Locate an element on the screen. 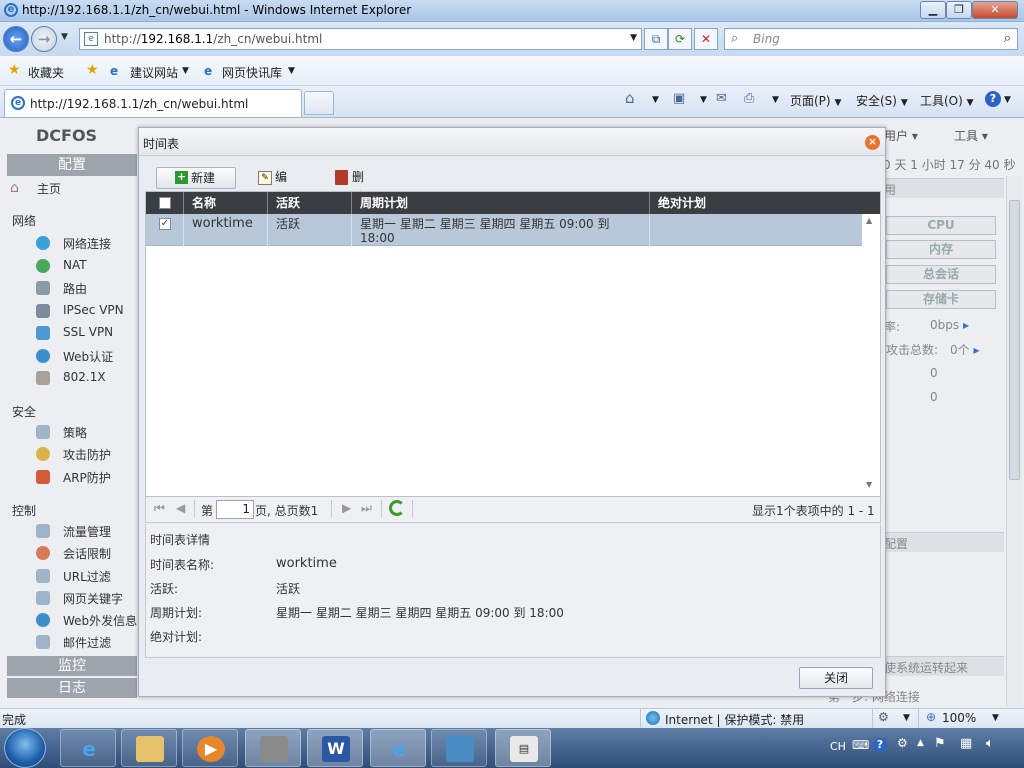 The image size is (1024, 768). home-dropdown-icon: ▼ is located at coordinates (655, 100).